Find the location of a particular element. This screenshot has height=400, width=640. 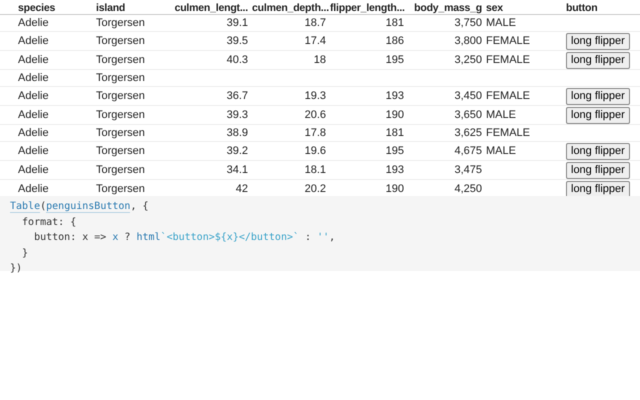

table-cell: 18.1 is located at coordinates (315, 170).